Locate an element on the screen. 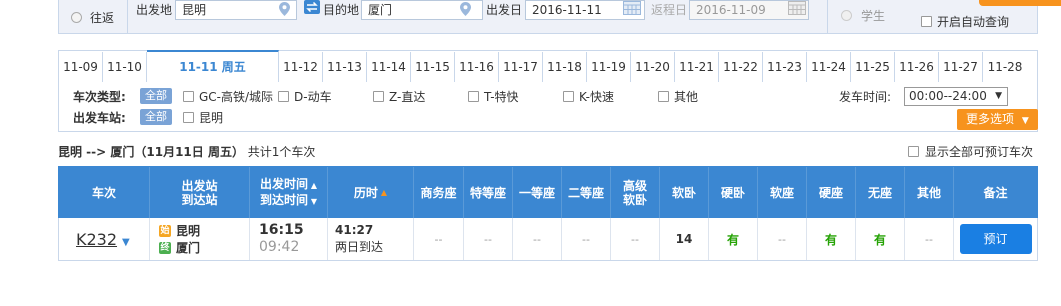  no-seat-cell: 有 is located at coordinates (880, 239).